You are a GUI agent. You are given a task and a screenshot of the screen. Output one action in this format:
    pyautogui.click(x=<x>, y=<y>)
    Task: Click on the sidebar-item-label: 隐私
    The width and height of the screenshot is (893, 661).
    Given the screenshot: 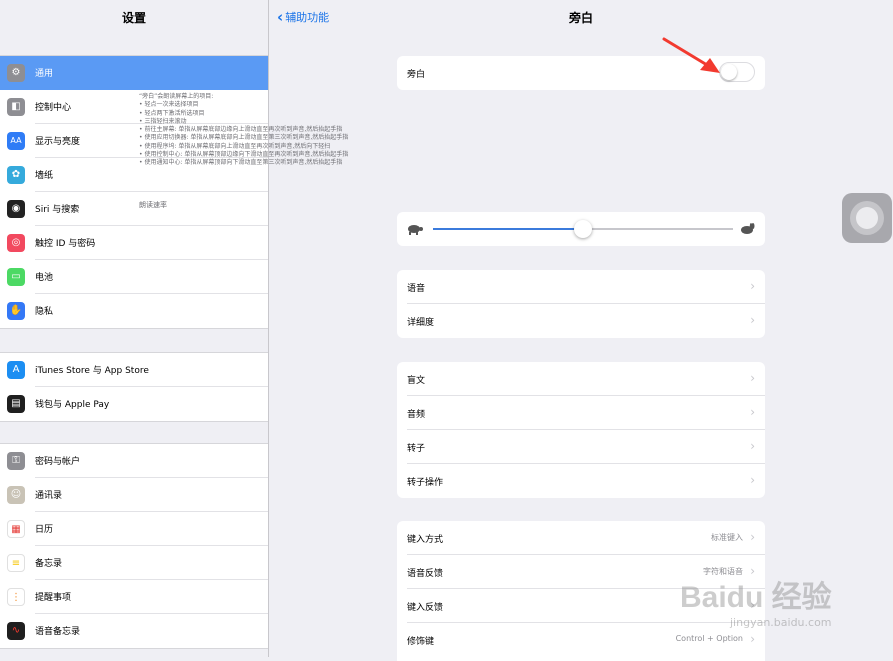 What is the action you would take?
    pyautogui.click(x=44, y=312)
    